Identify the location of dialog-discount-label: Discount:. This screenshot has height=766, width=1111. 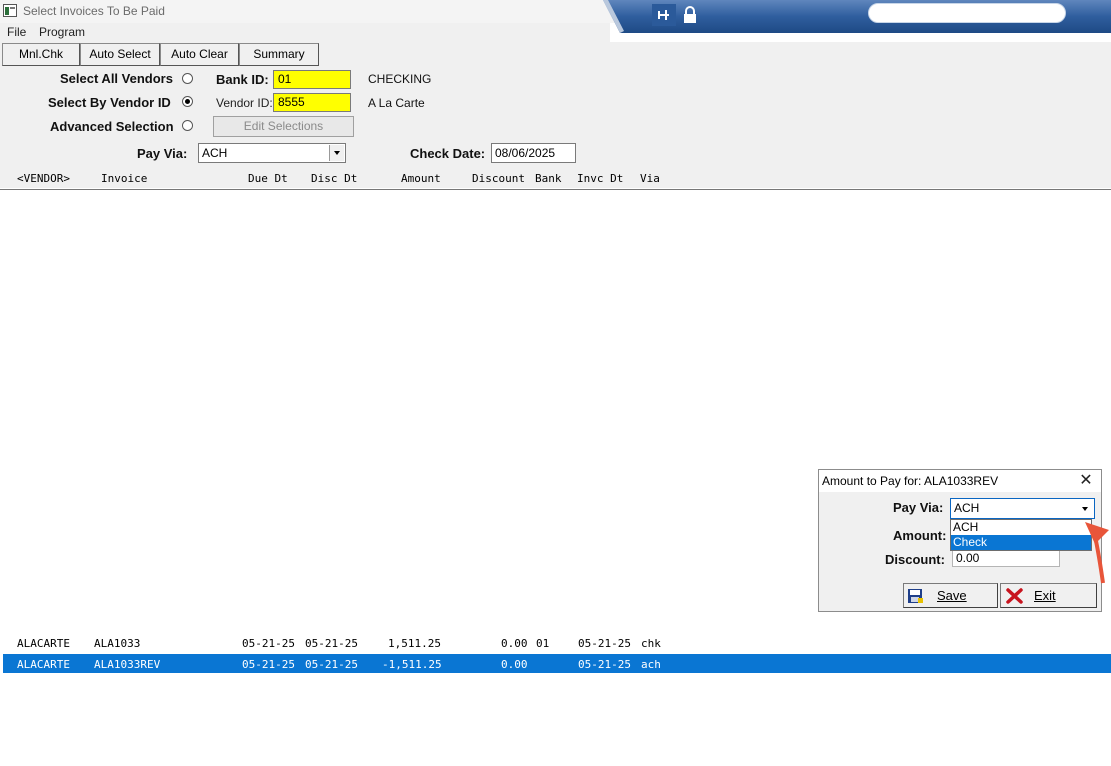
(915, 559).